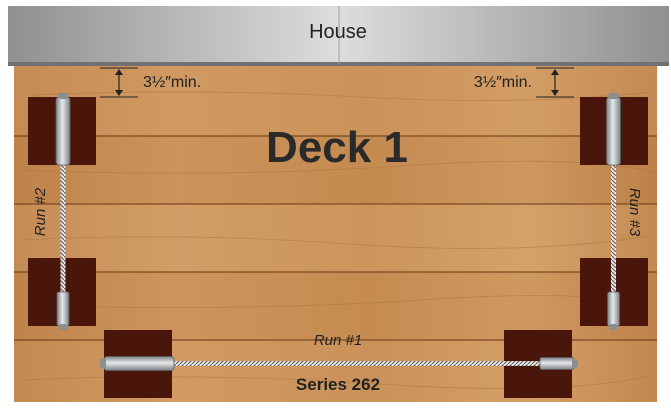 This screenshot has height=409, width=671. Describe the element at coordinates (338, 32) in the screenshot. I see `house-label: House` at that location.